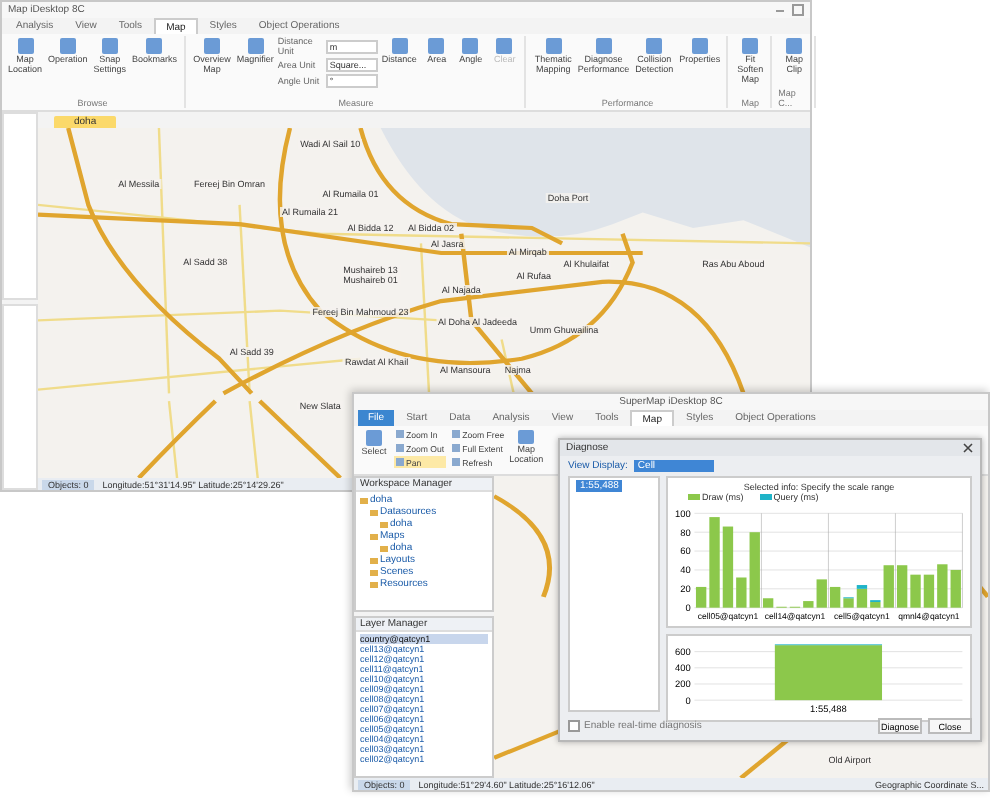  What do you see at coordinates (780, 10) in the screenshot?
I see `minimize-icon` at bounding box center [780, 10].